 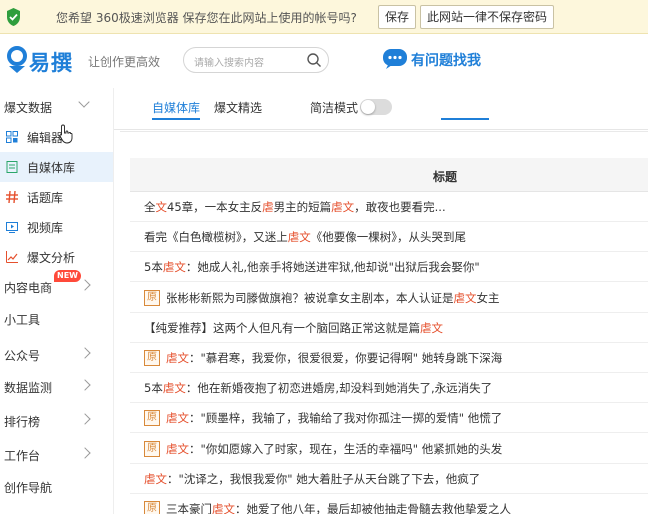 I want to click on table-row: 原虐文："慕君寒，我爱你，很爱很爱，你要记得啊" 她转身跳下深海, so click(x=389, y=358).